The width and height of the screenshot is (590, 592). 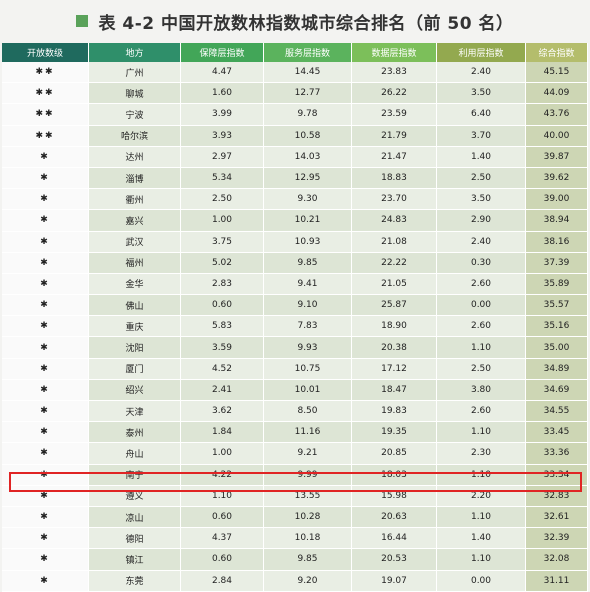 What do you see at coordinates (557, 454) in the screenshot?
I see `total-cell: 33.36` at bounding box center [557, 454].